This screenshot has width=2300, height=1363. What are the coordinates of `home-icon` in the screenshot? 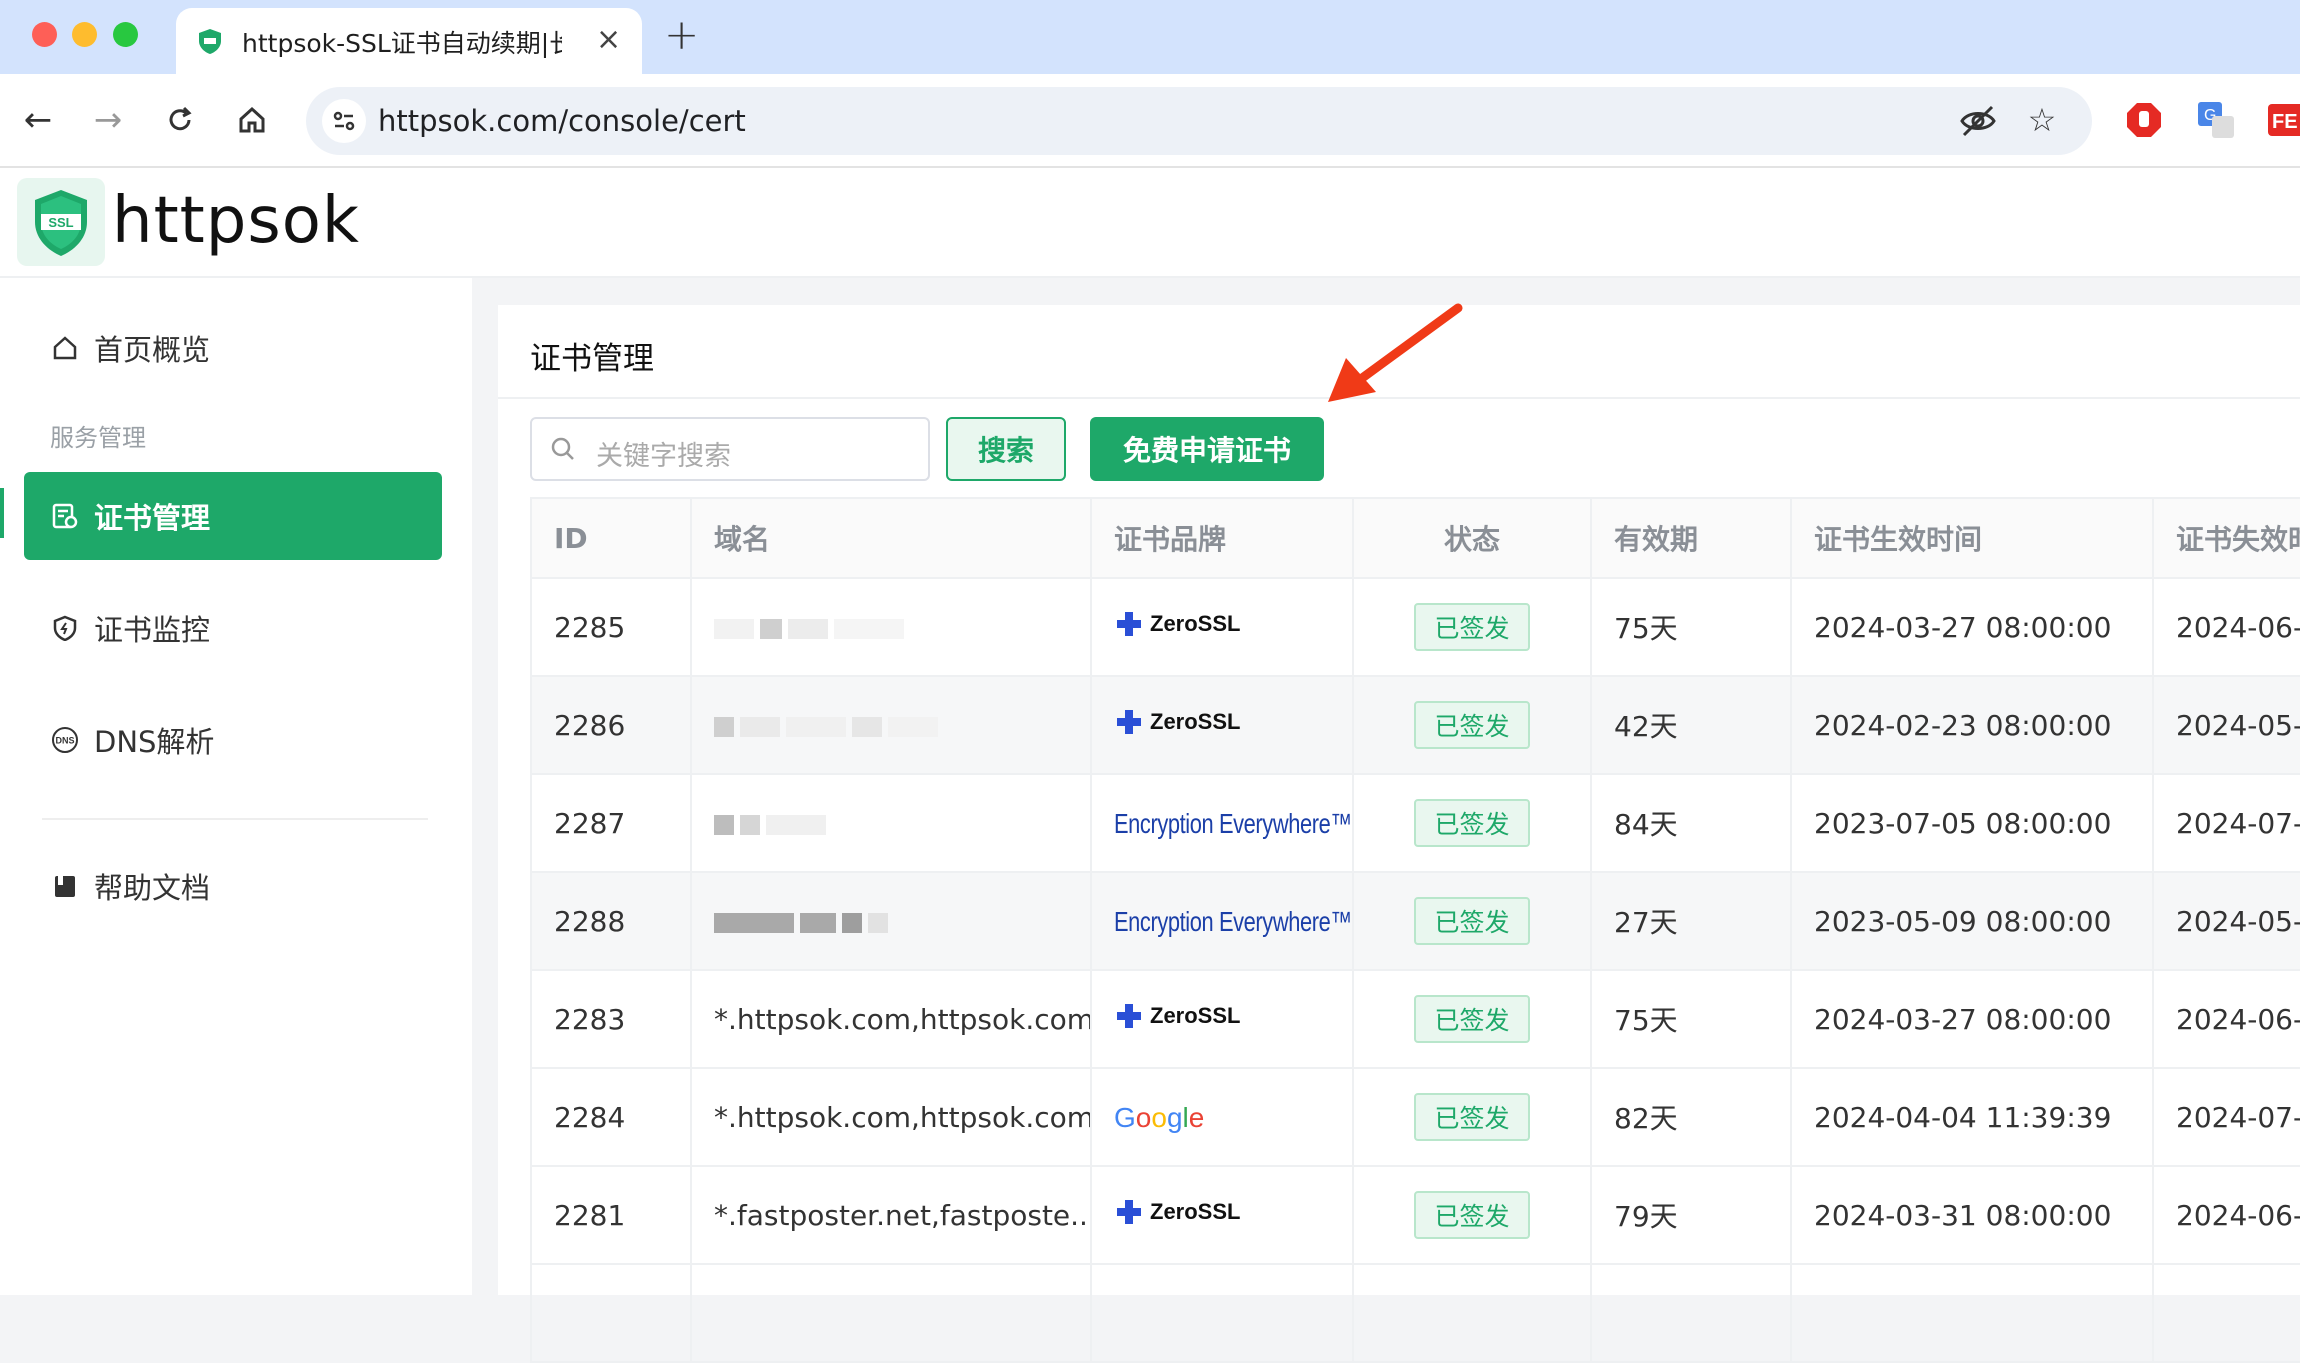 It's located at (65, 348).